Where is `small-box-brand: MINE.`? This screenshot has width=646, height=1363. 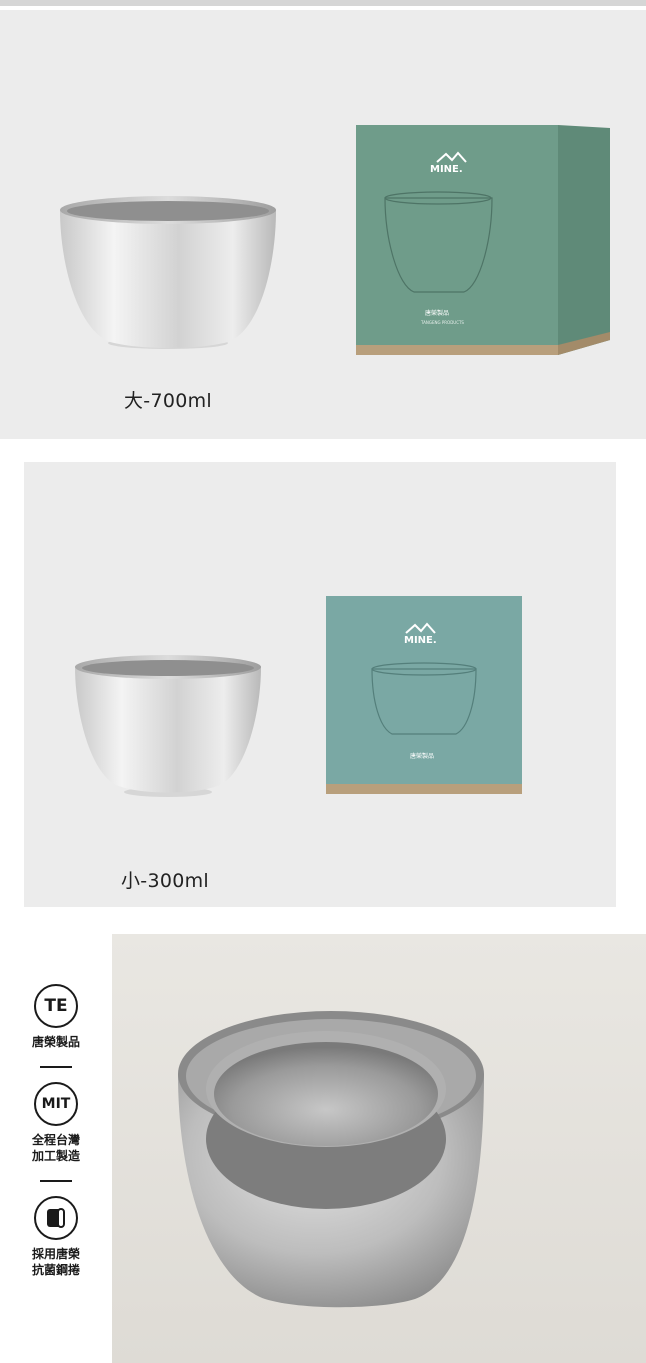
small-box-brand: MINE. is located at coordinates (420, 640).